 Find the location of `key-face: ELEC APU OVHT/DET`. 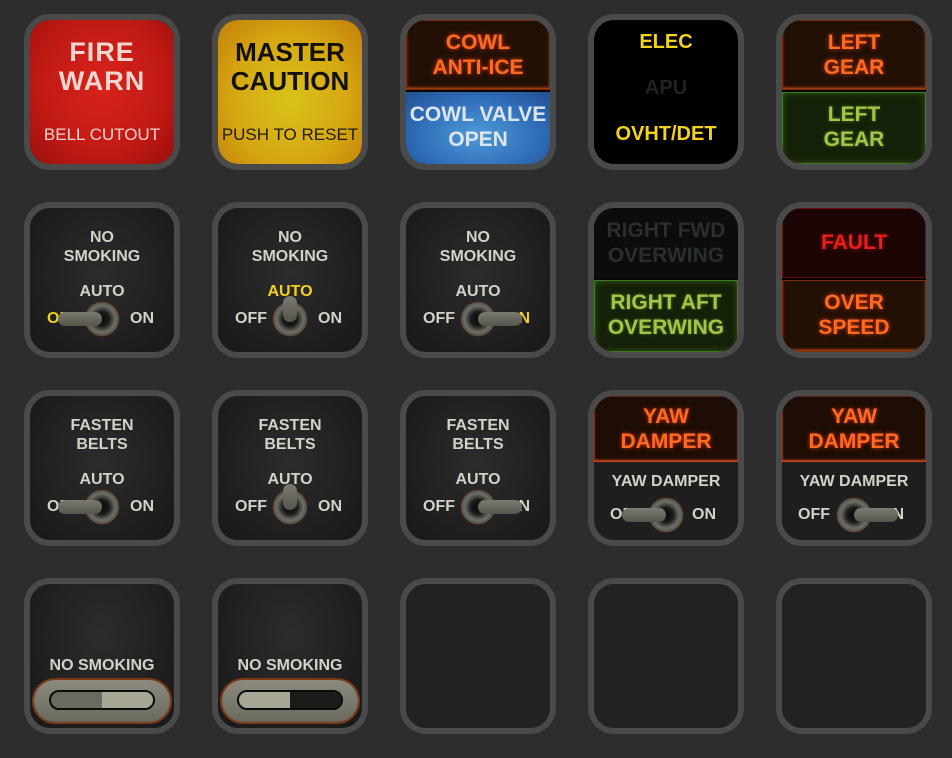

key-face: ELEC APU OVHT/DET is located at coordinates (666, 92).